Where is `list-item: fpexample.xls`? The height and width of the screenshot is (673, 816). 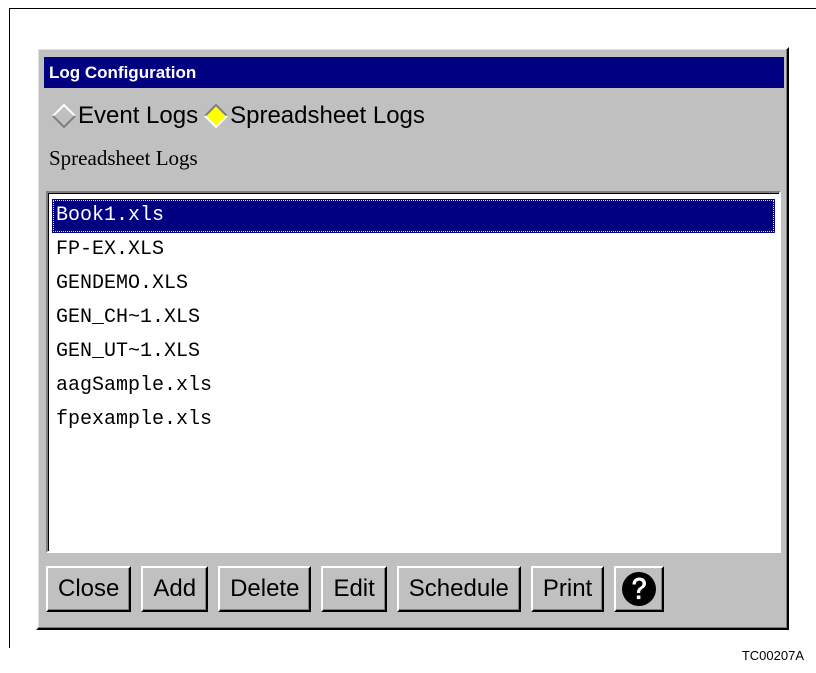 list-item: fpexample.xls is located at coordinates (413, 420).